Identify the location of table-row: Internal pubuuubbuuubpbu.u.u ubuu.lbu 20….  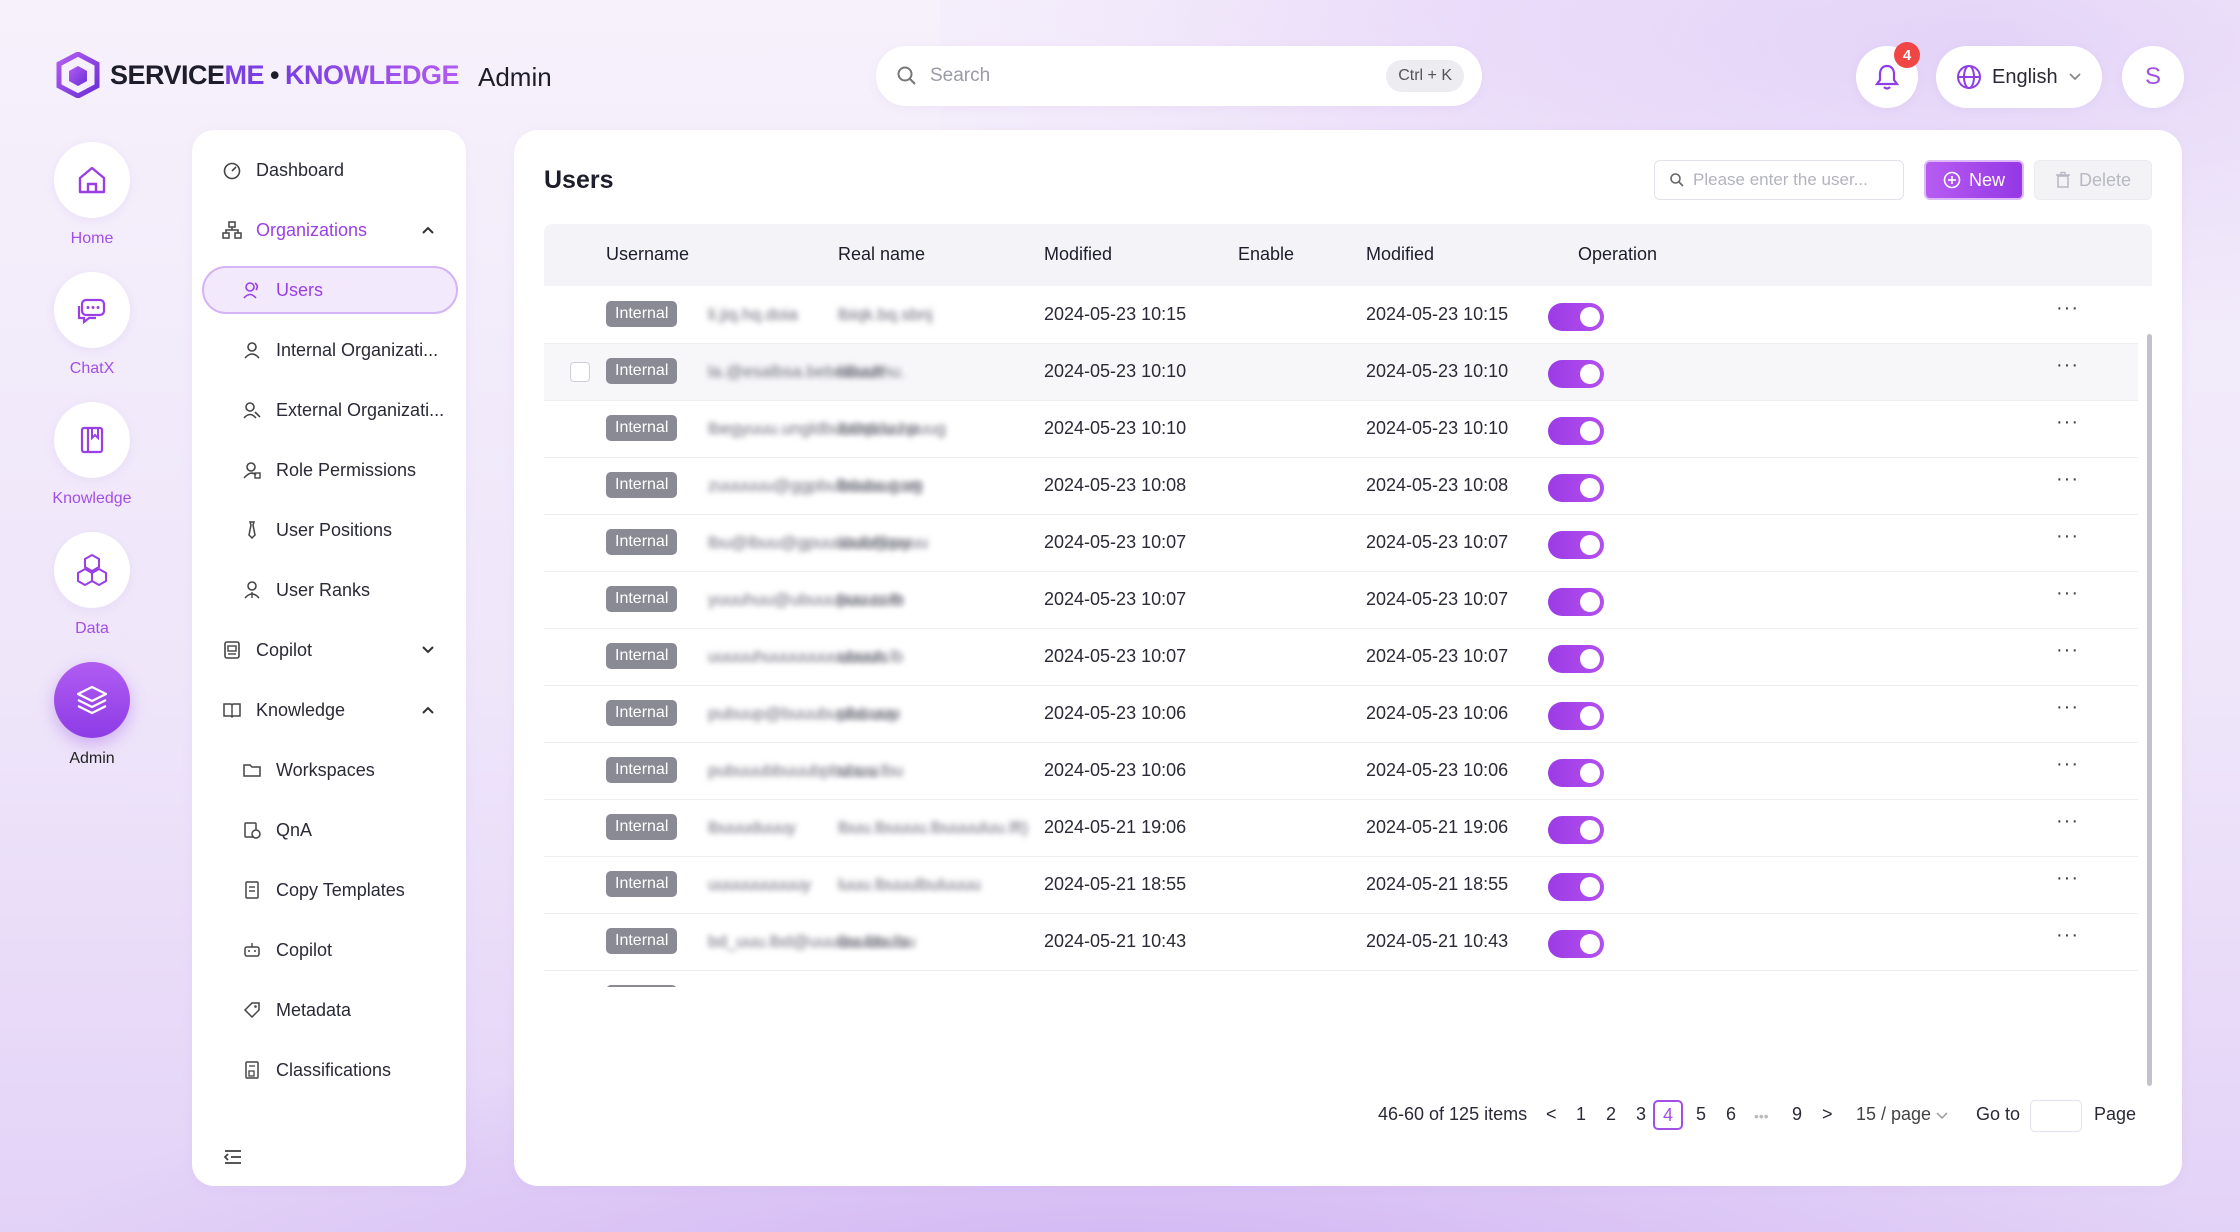
(1341, 771).